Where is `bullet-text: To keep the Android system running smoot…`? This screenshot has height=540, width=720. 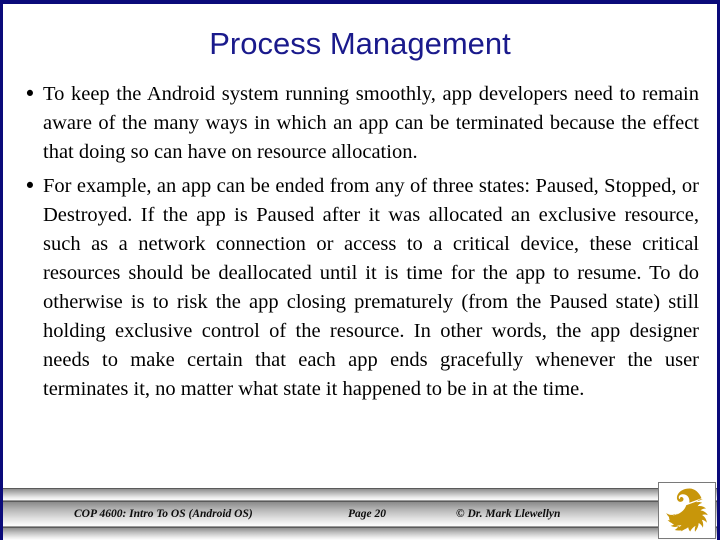
bullet-text: To keep the Android system running smoot… is located at coordinates (371, 123).